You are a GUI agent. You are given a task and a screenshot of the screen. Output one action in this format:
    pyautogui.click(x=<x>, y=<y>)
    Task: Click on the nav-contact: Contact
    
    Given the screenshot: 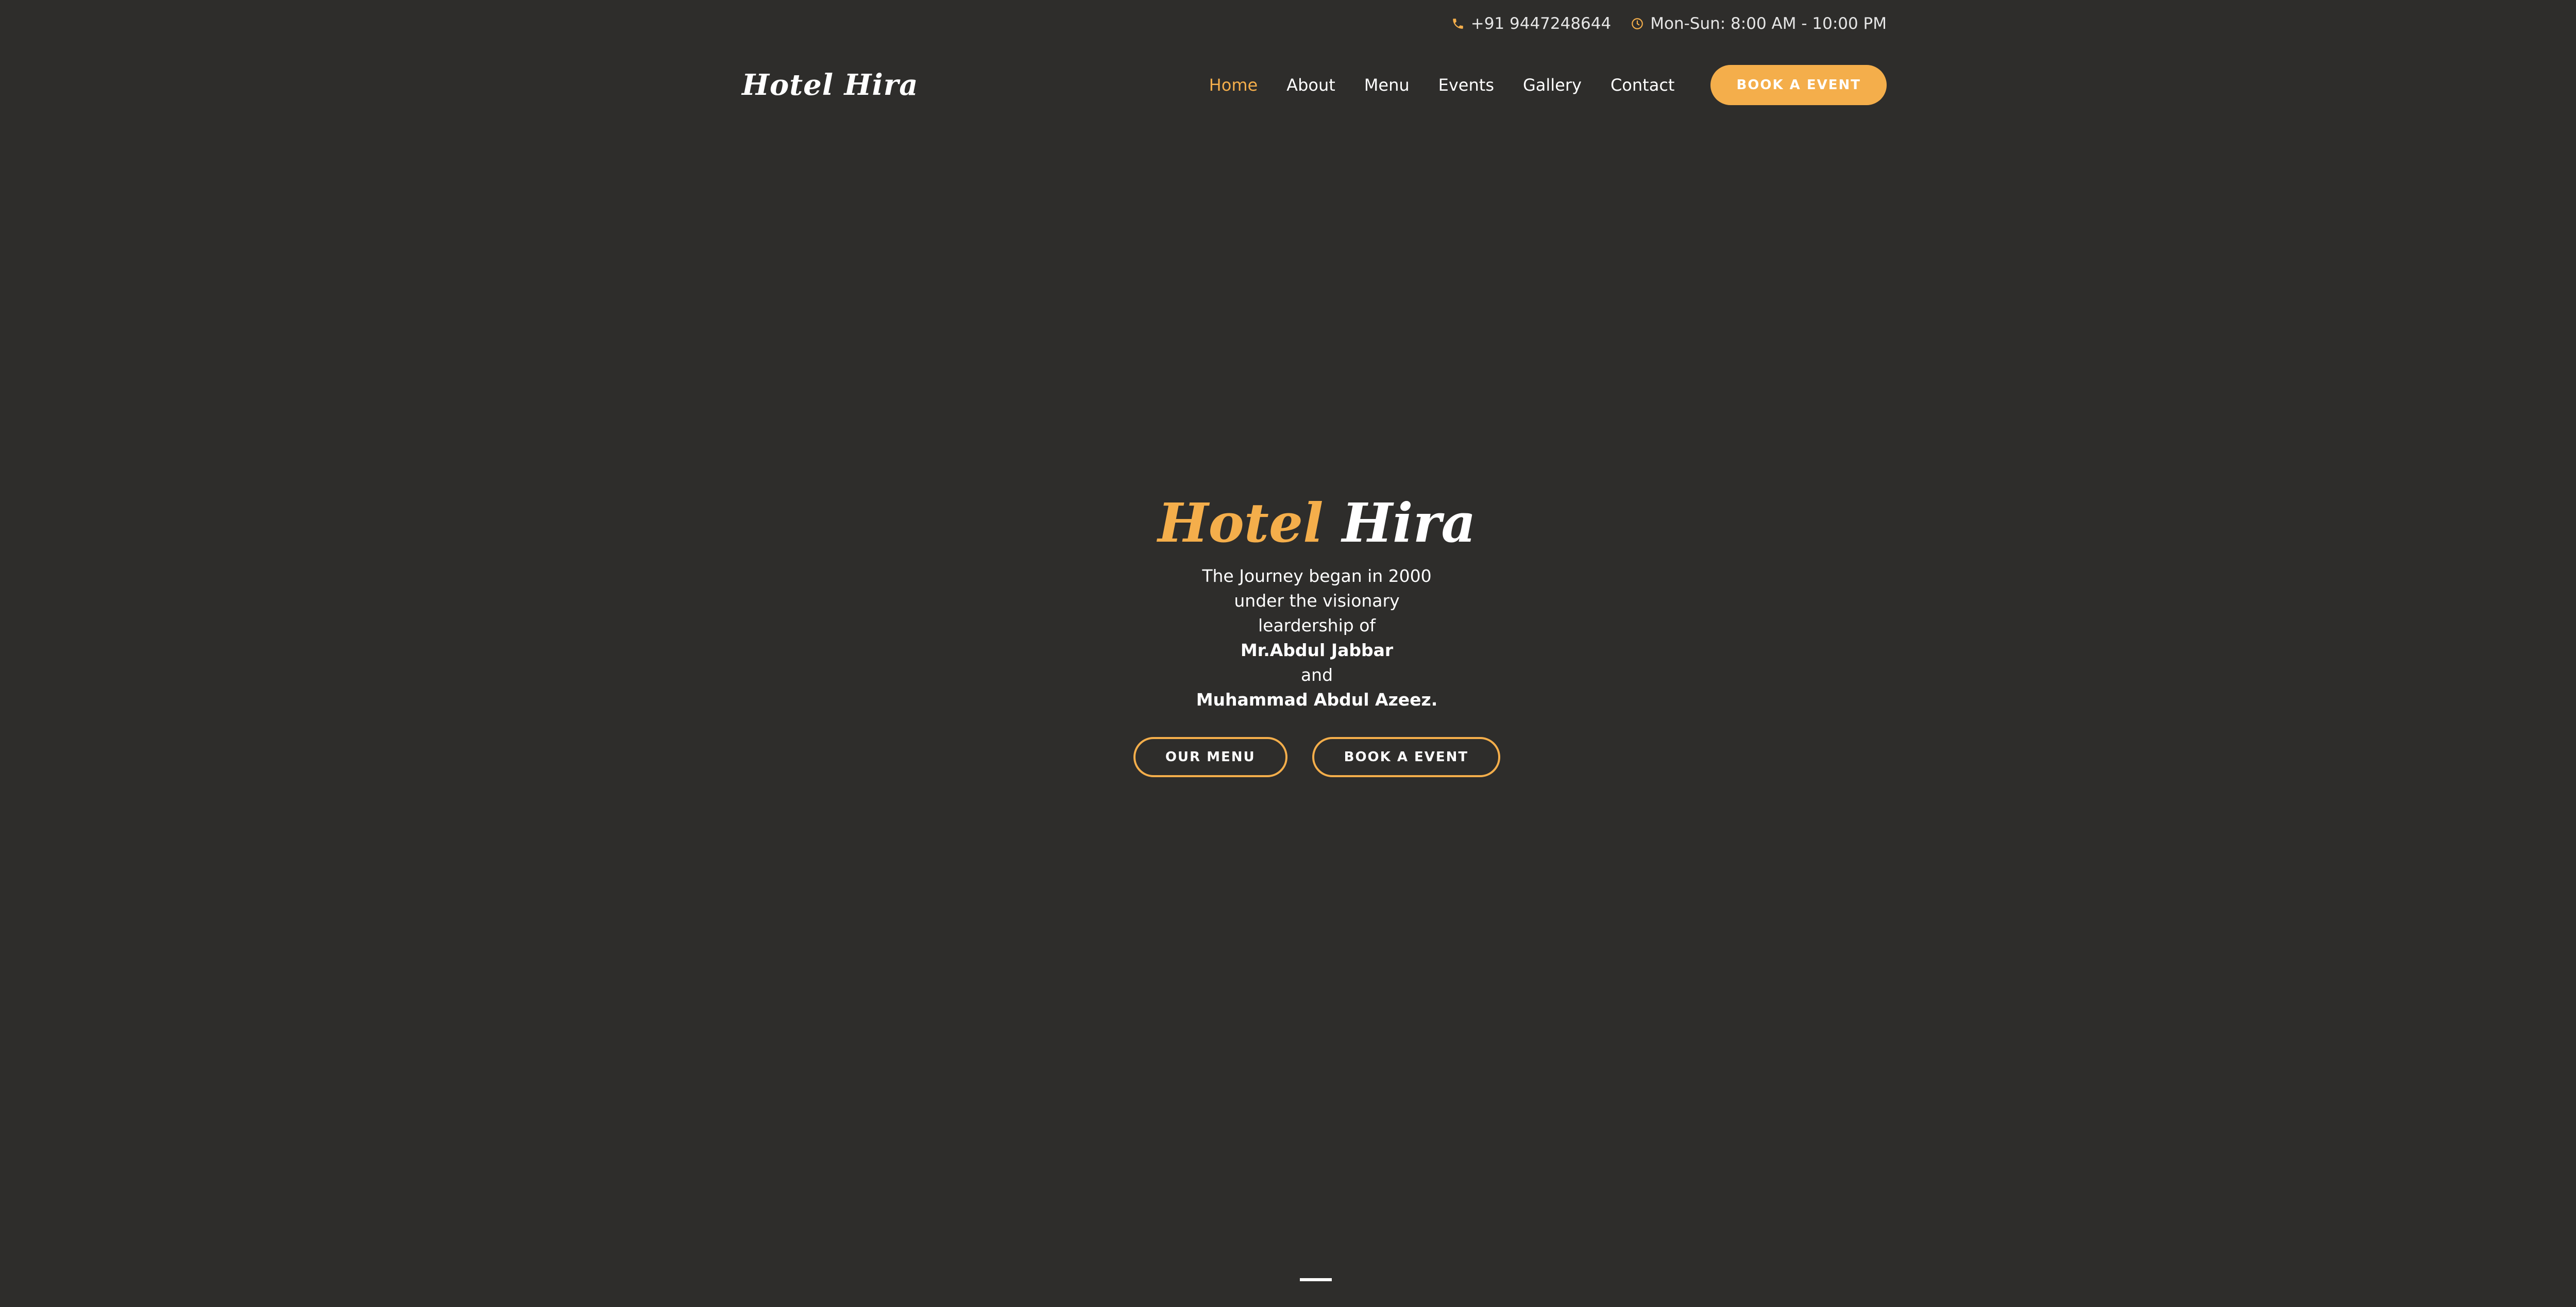 What is the action you would take?
    pyautogui.click(x=1643, y=85)
    